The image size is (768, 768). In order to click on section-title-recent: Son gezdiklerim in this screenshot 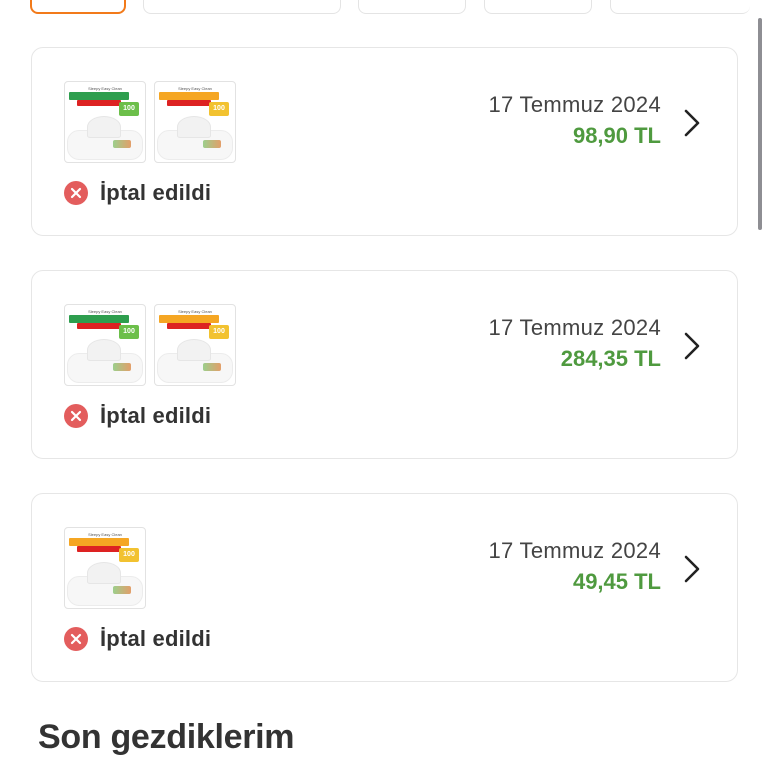, I will do `click(166, 737)`.